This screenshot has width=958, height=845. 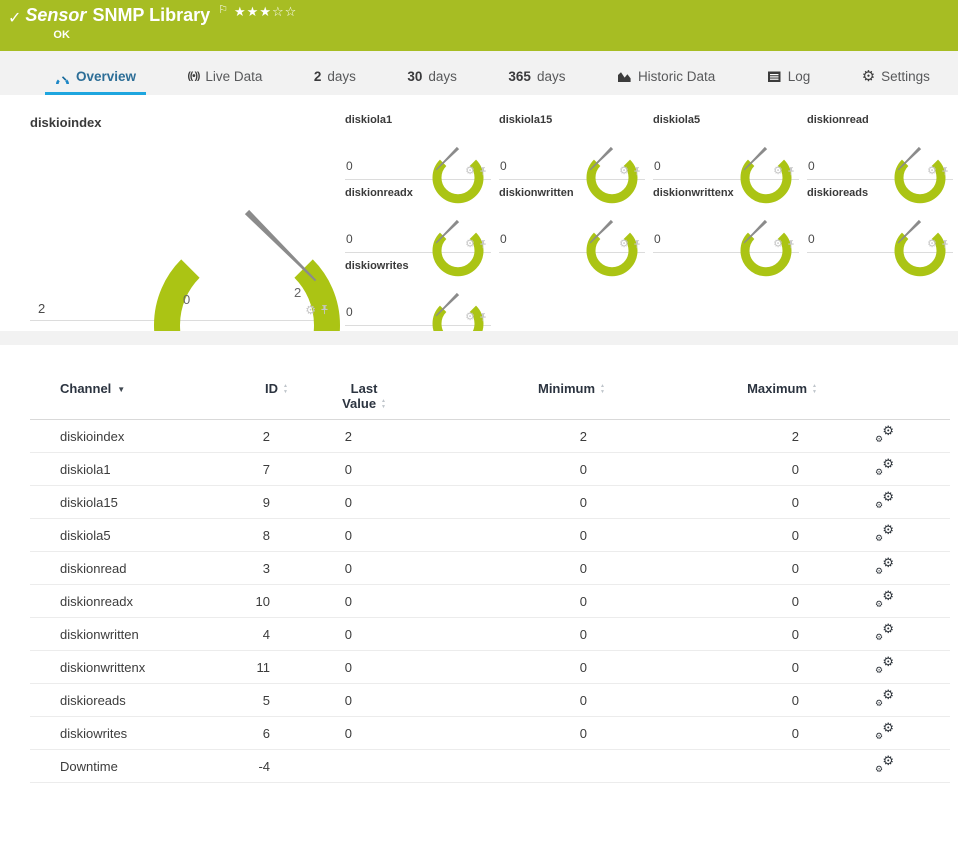 What do you see at coordinates (89, 502) in the screenshot?
I see `cell-channel: diskiola15` at bounding box center [89, 502].